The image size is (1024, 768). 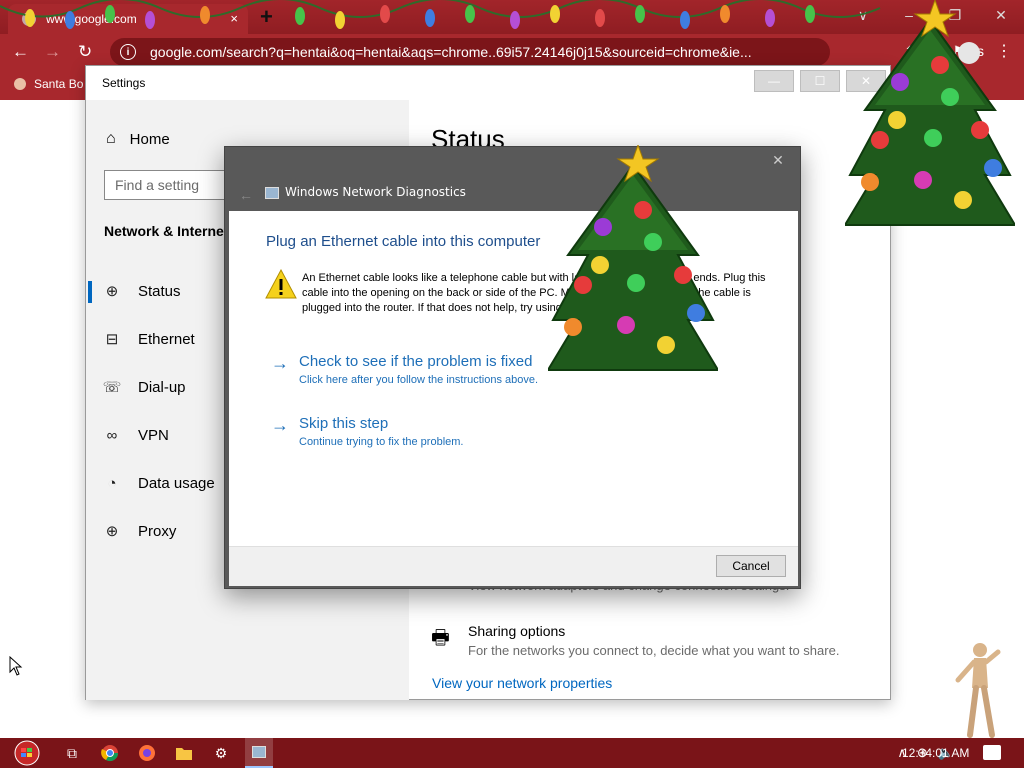 What do you see at coordinates (246, 195) in the screenshot?
I see `dialog-back-icon: ←` at bounding box center [246, 195].